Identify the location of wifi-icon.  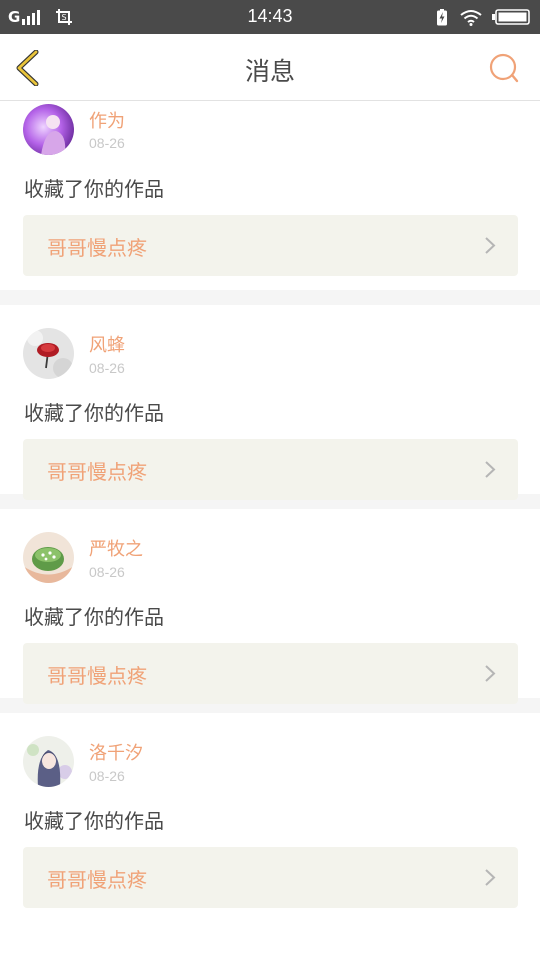
(471, 17).